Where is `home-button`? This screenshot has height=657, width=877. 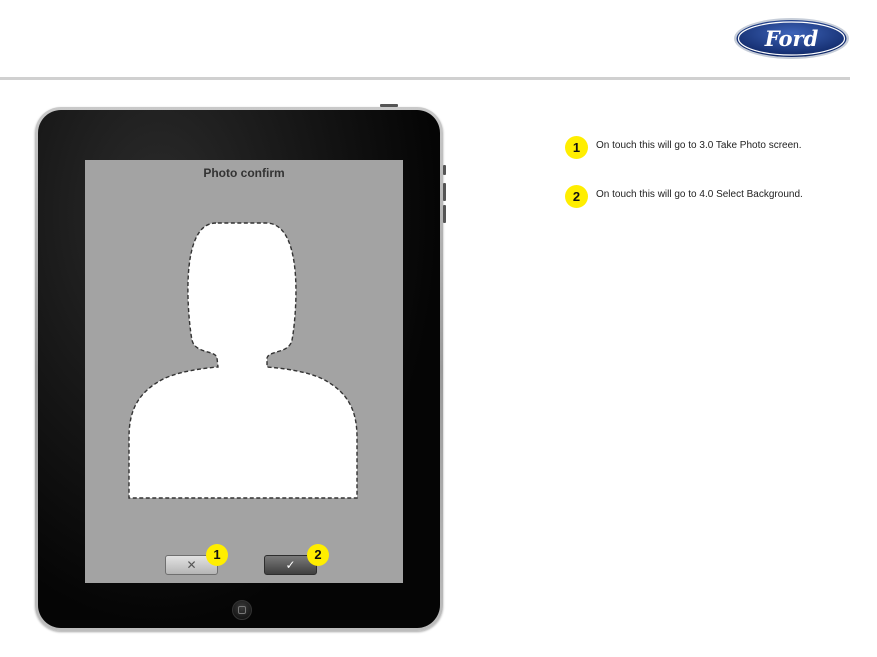 home-button is located at coordinates (242, 610).